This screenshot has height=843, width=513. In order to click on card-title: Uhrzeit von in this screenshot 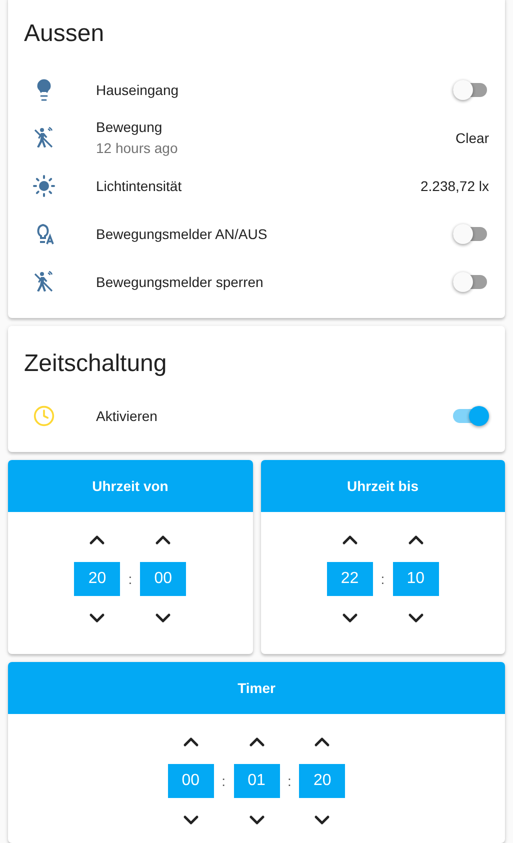, I will do `click(130, 486)`.